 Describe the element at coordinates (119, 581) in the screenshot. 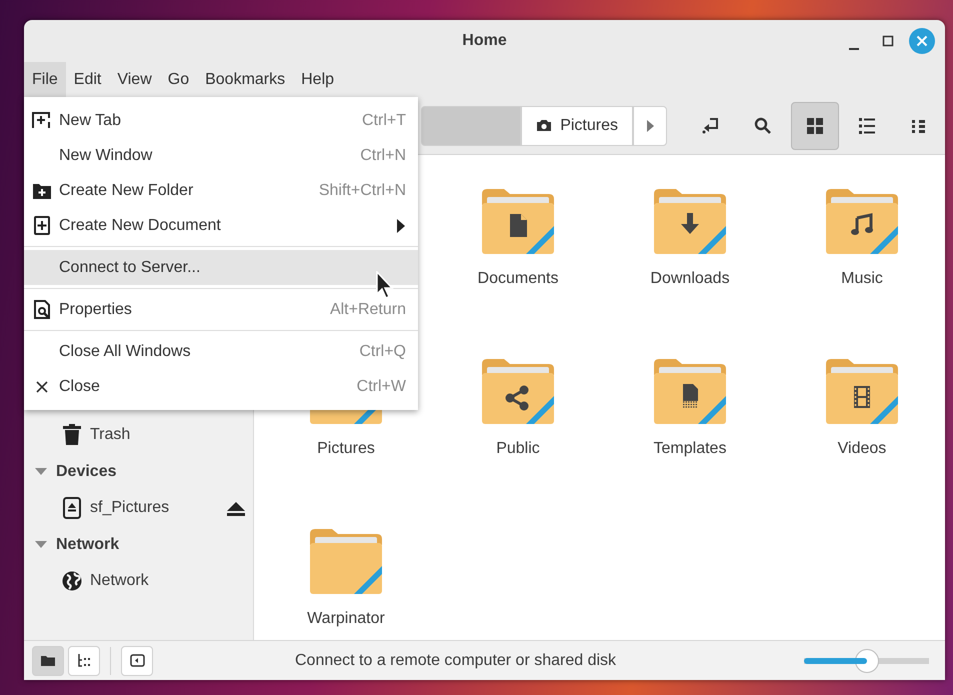

I see `sidebar-item: Network` at that location.